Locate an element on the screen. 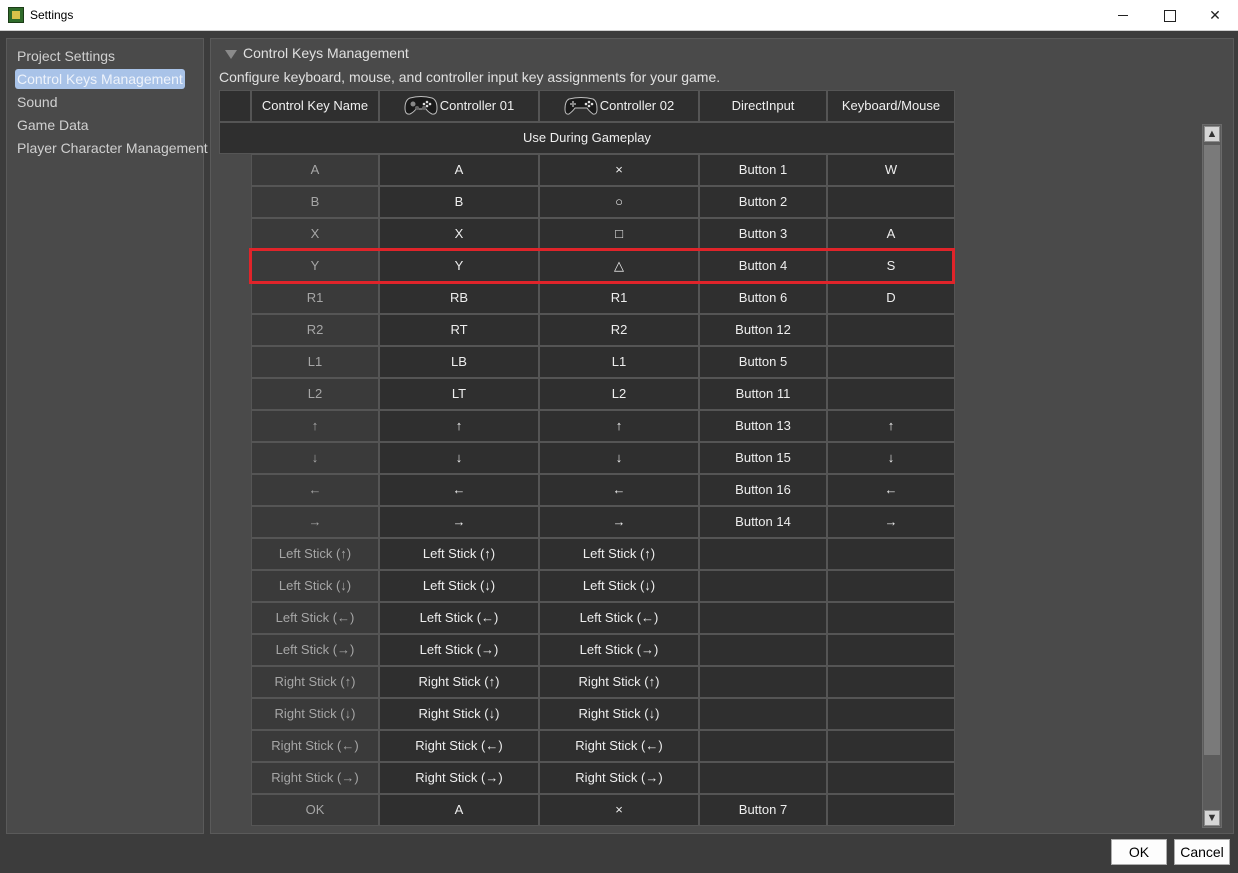 This screenshot has height=873, width=1238. controller-01-cell: B is located at coordinates (459, 202).